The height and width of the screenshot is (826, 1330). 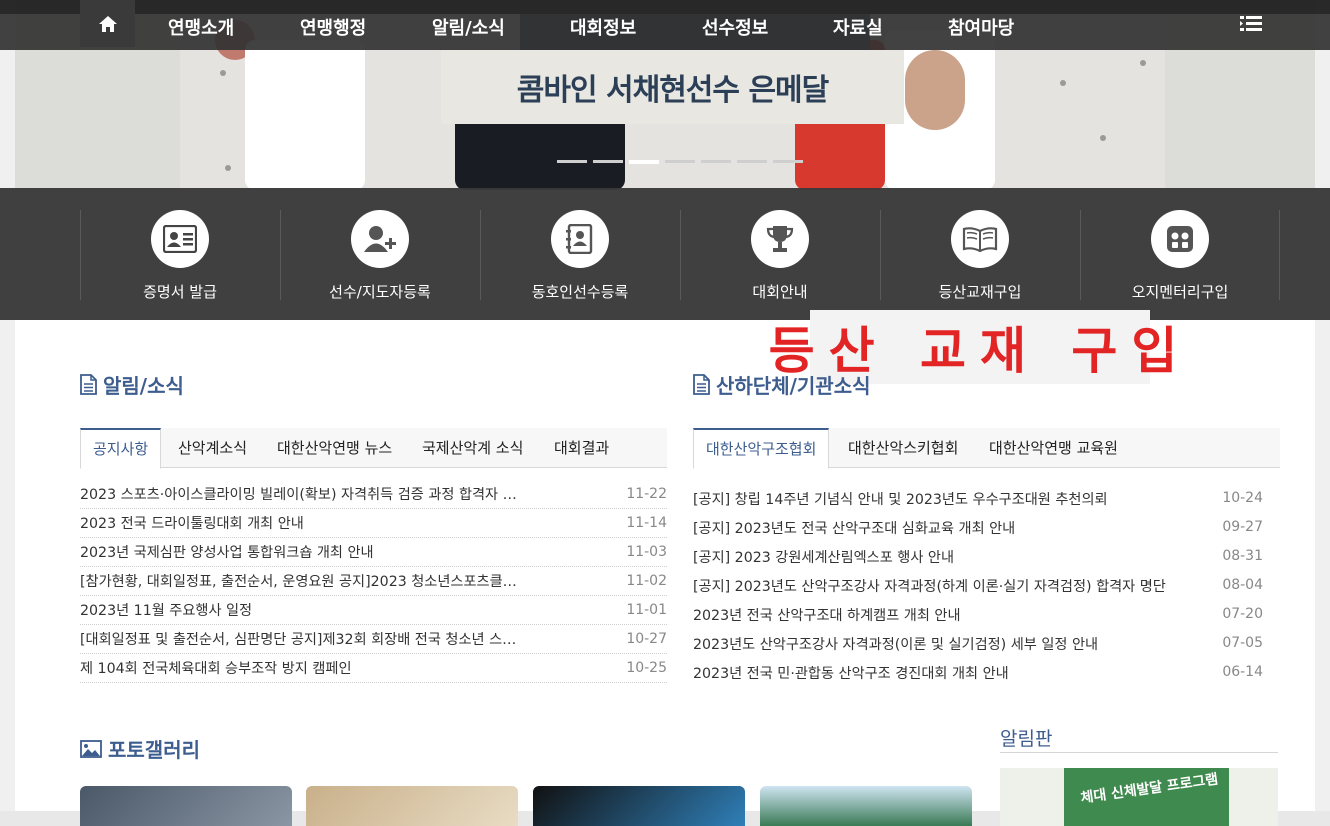 I want to click on tab-notice: 공지사항, so click(x=121, y=448).